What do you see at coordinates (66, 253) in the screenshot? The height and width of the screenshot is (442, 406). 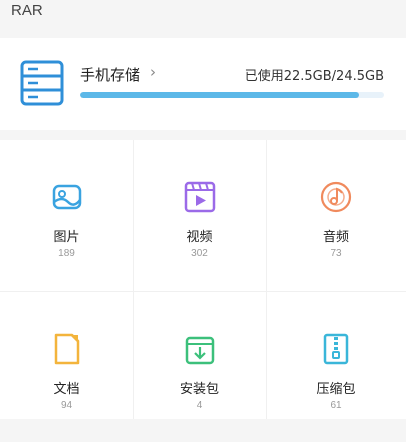 I see `category-count: 189` at bounding box center [66, 253].